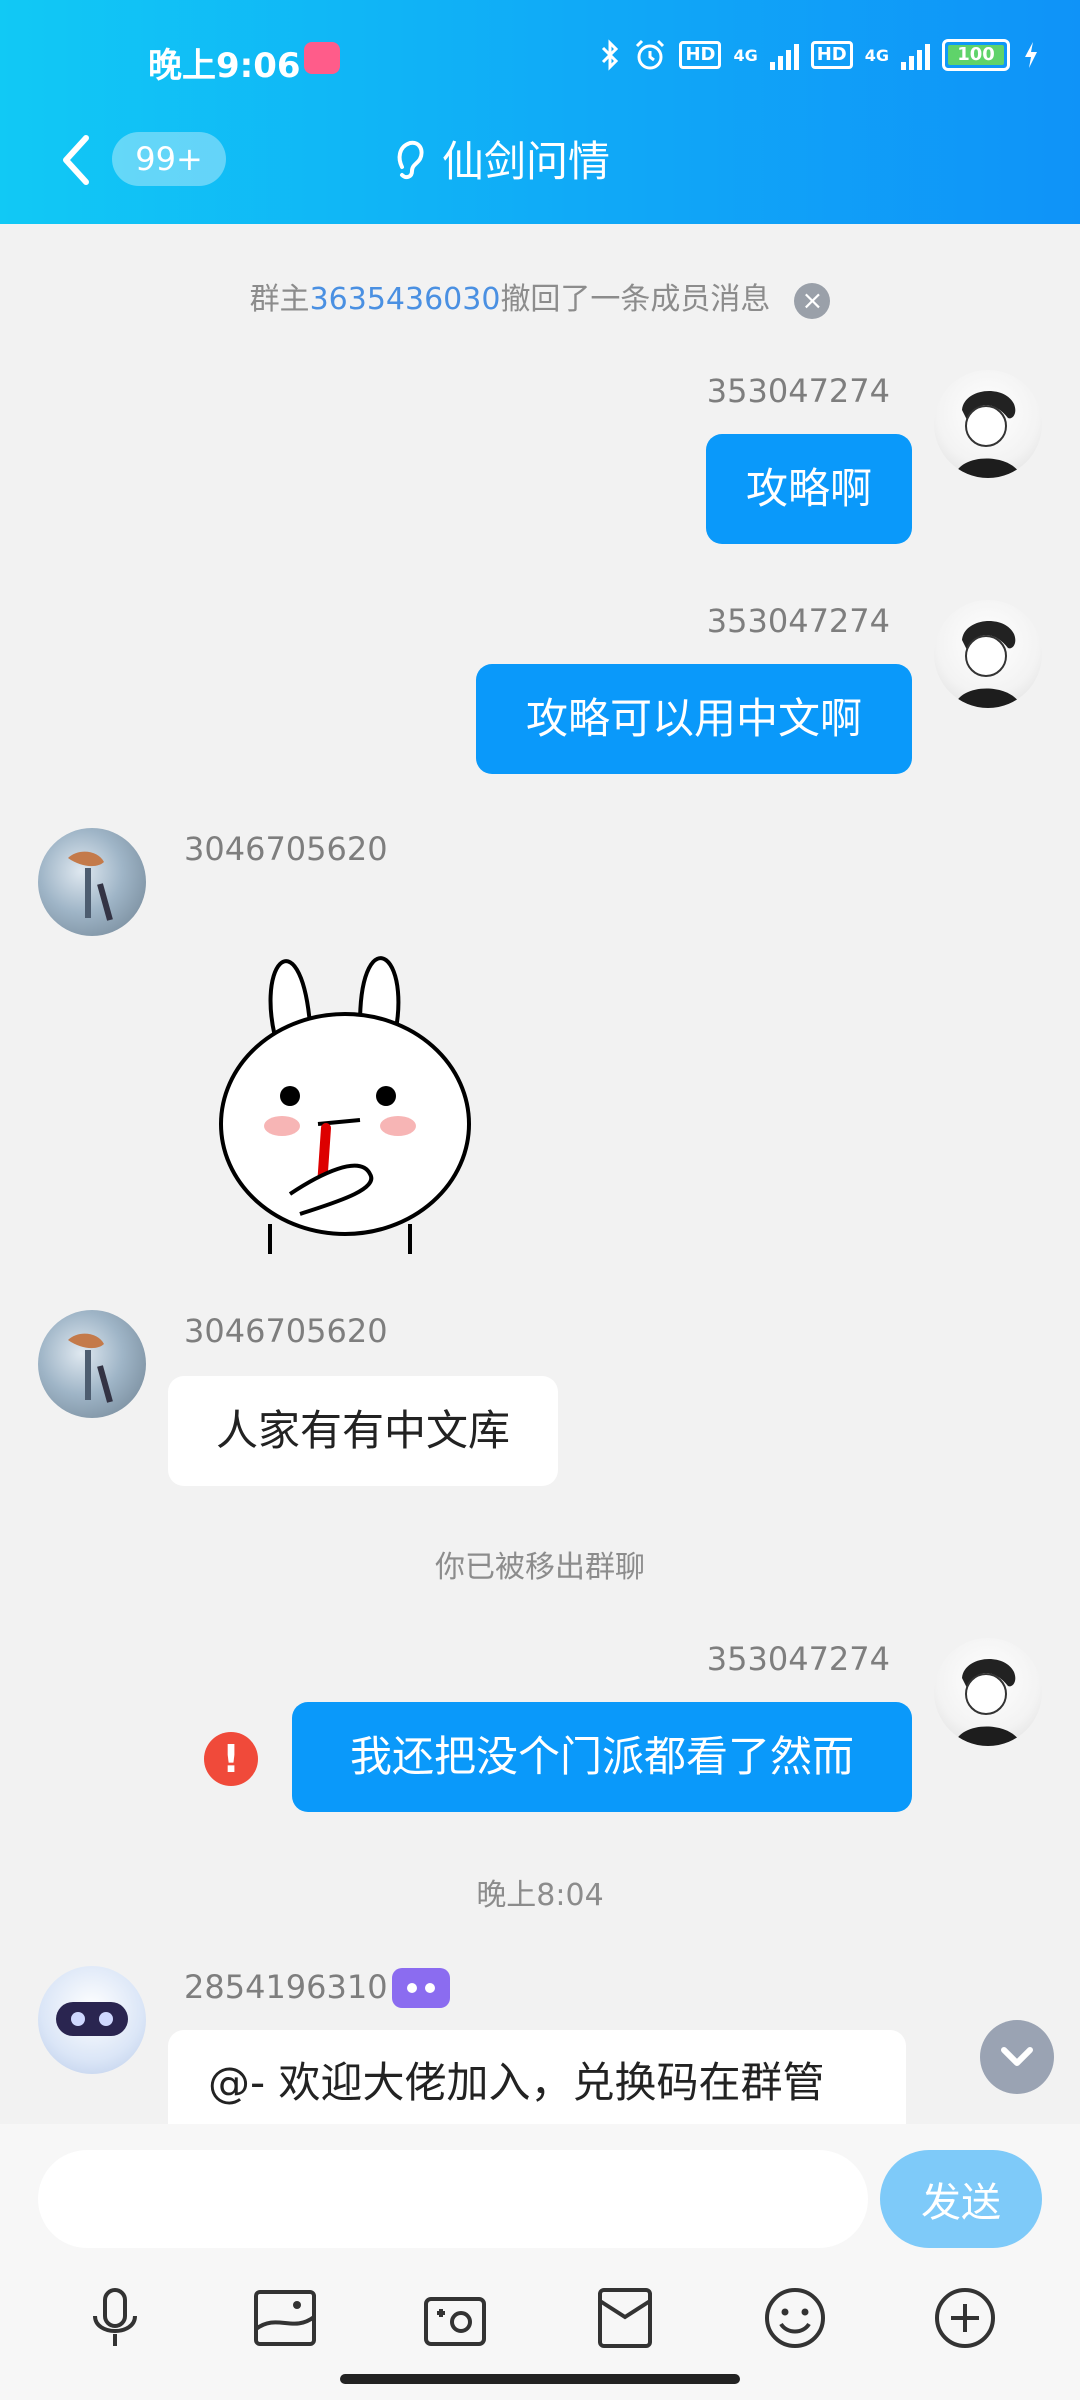  I want to click on nav-bar: 99+ 仙剑问情, so click(540, 172).